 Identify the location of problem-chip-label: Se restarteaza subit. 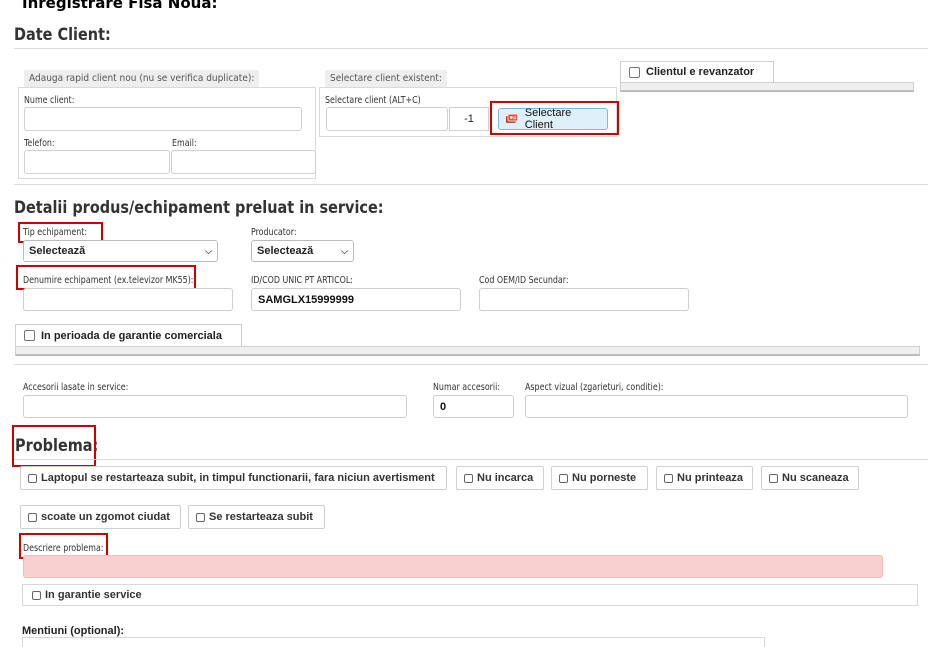
(261, 517).